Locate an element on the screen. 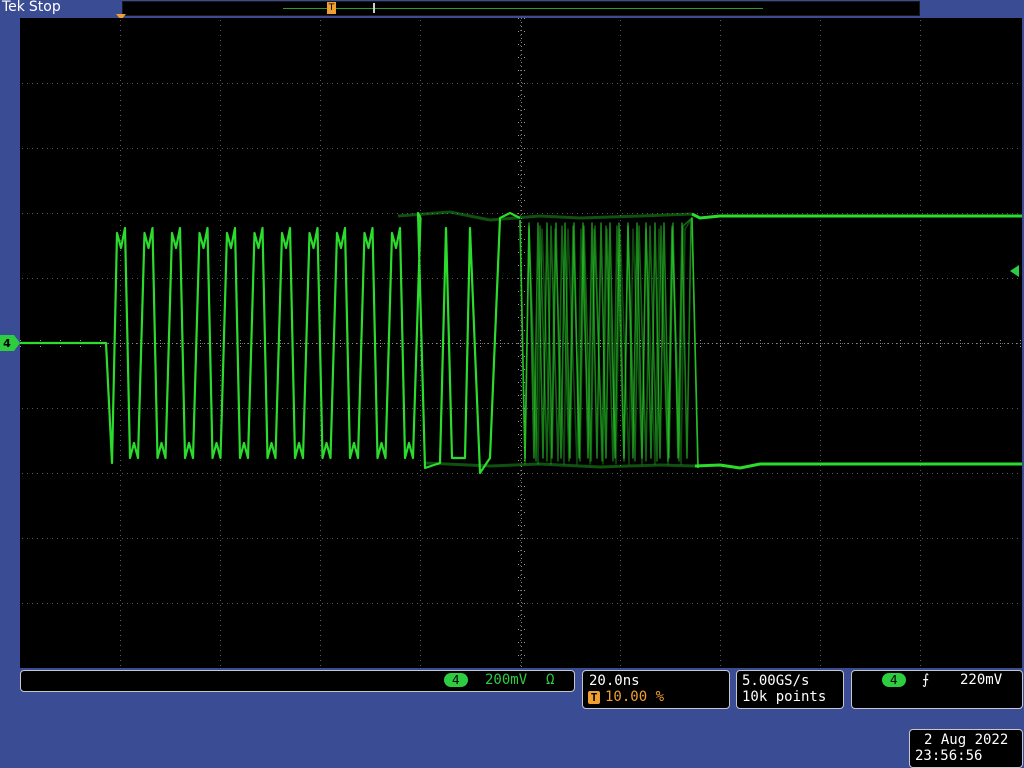 This screenshot has width=1024, height=768. brand-label: Tek Stop is located at coordinates (31, 7).